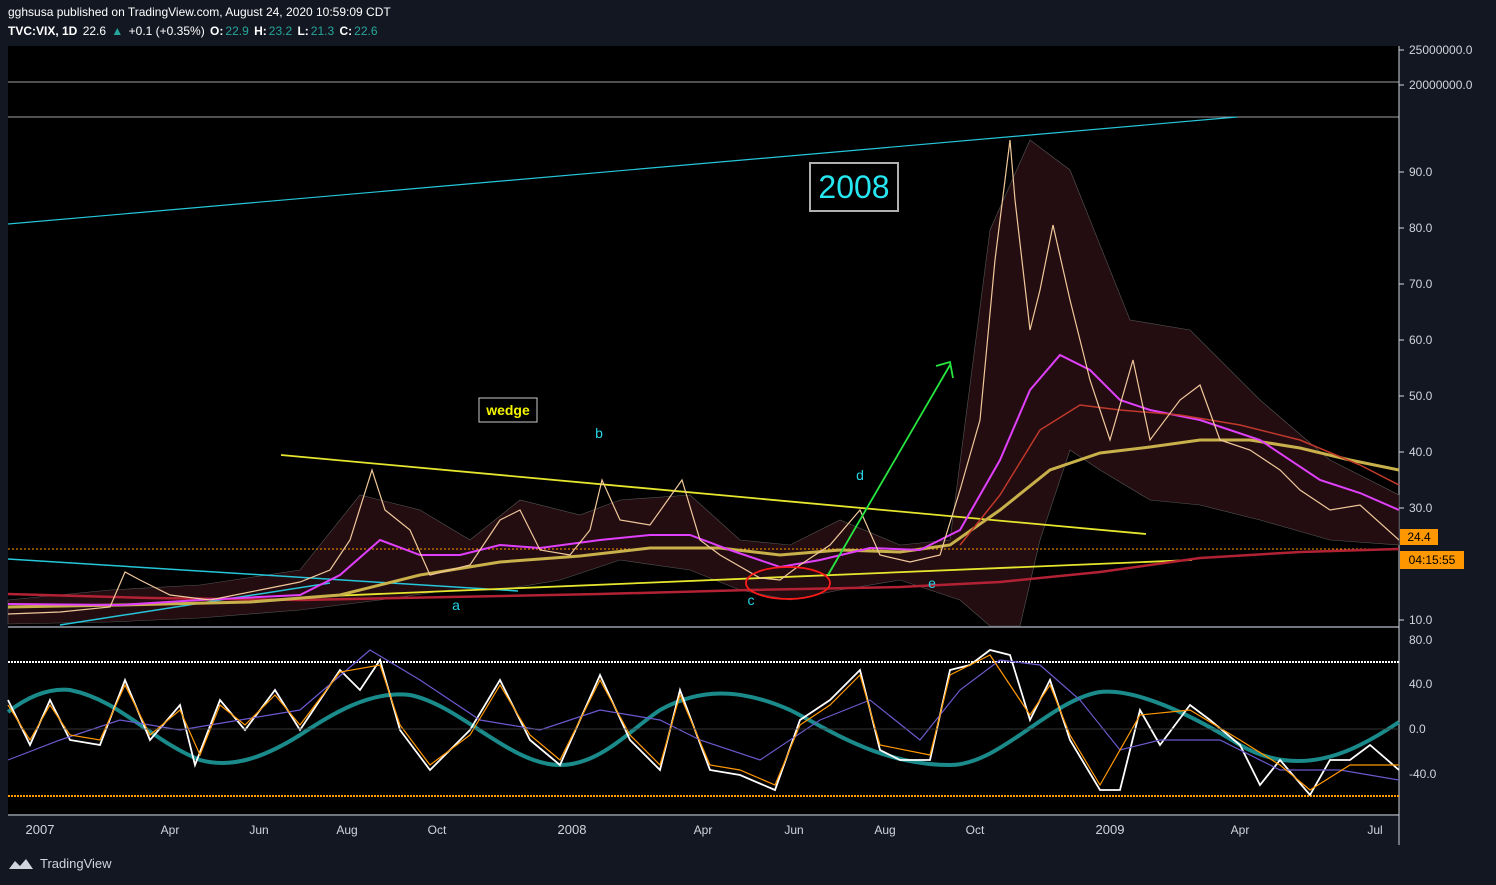 This screenshot has height=885, width=1496. Describe the element at coordinates (860, 475) in the screenshot. I see `wave-point-label: d` at that location.